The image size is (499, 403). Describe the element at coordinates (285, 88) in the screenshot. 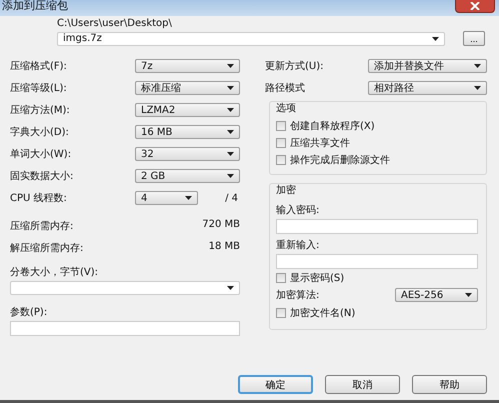

I see `setting-label: 路径模式` at that location.